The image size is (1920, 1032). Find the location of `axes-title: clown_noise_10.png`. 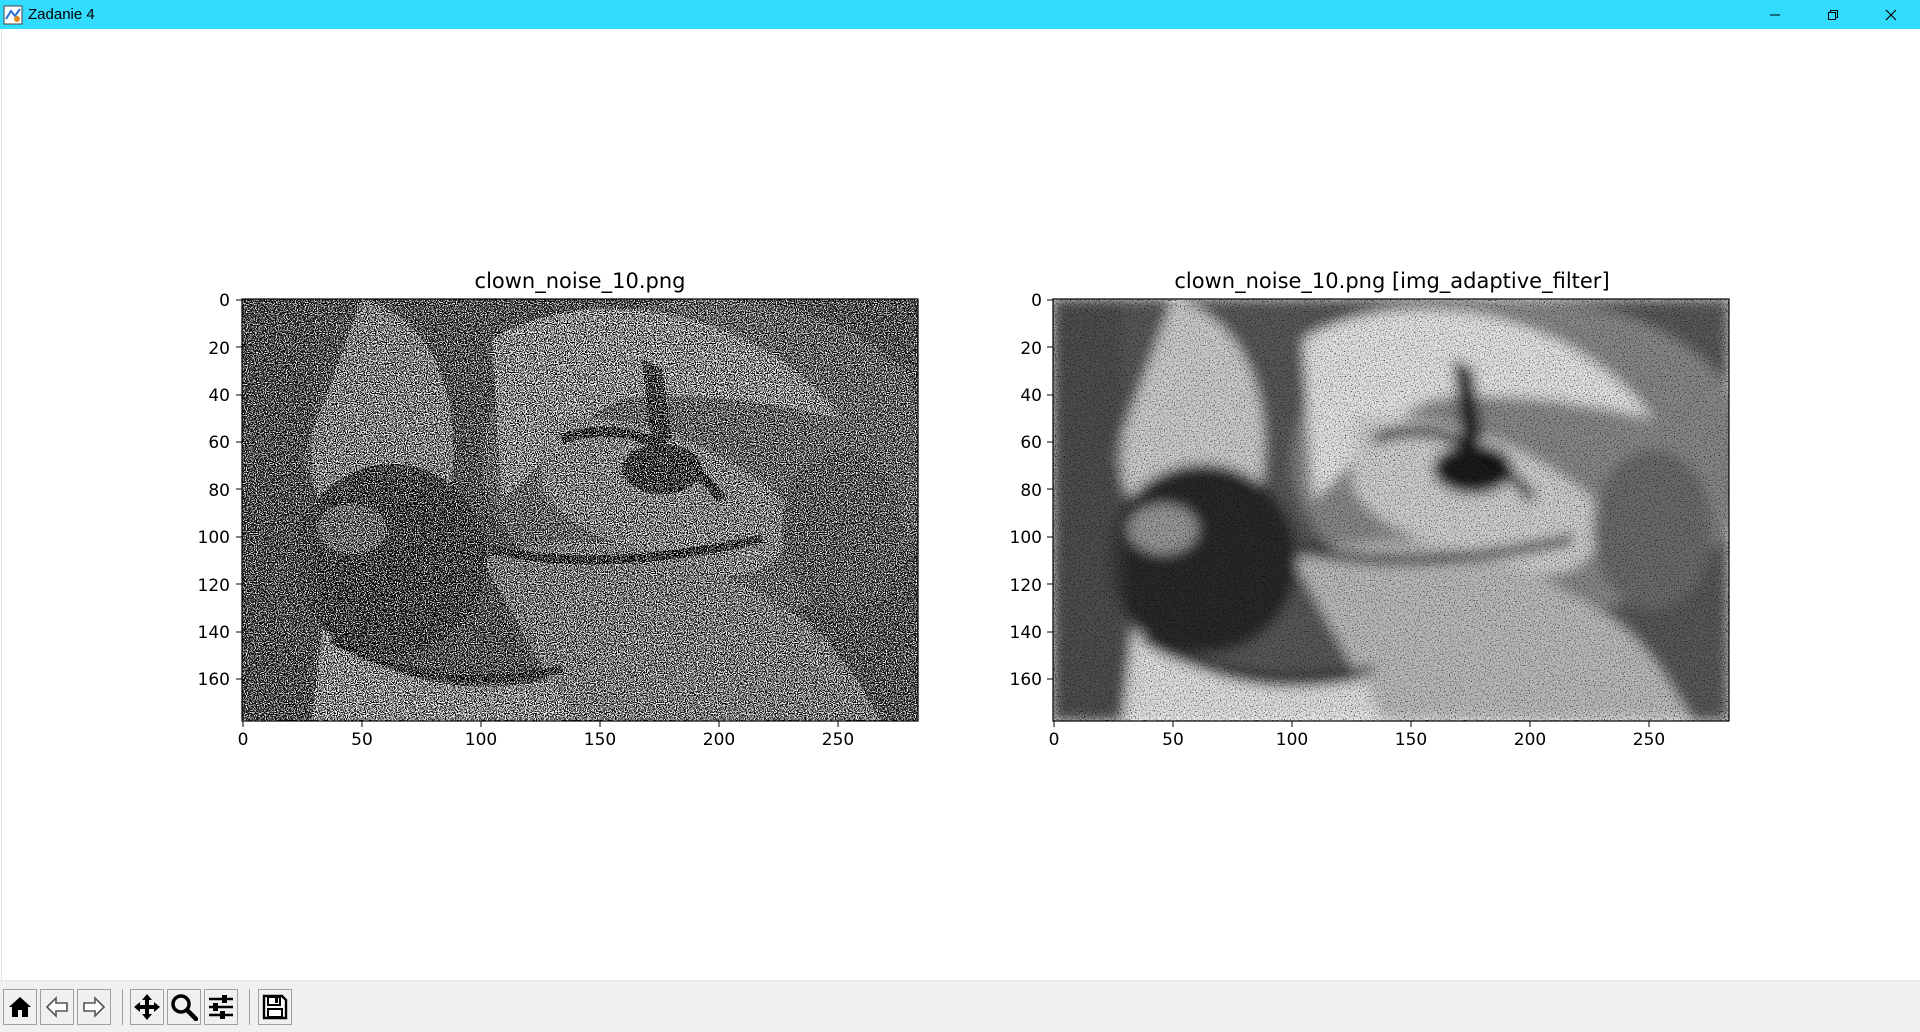

axes-title: clown_noise_10.png is located at coordinates (580, 281).